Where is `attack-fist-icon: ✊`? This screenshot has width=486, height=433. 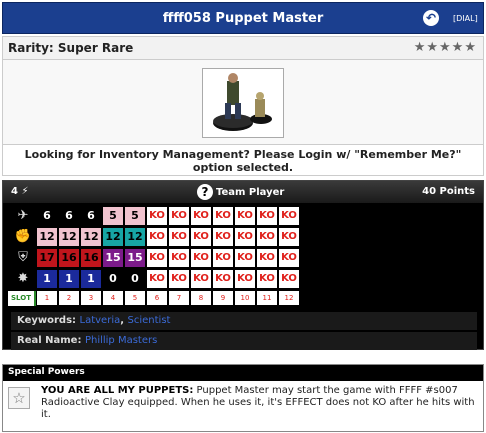
attack-fist-icon: ✊ is located at coordinates (23, 236).